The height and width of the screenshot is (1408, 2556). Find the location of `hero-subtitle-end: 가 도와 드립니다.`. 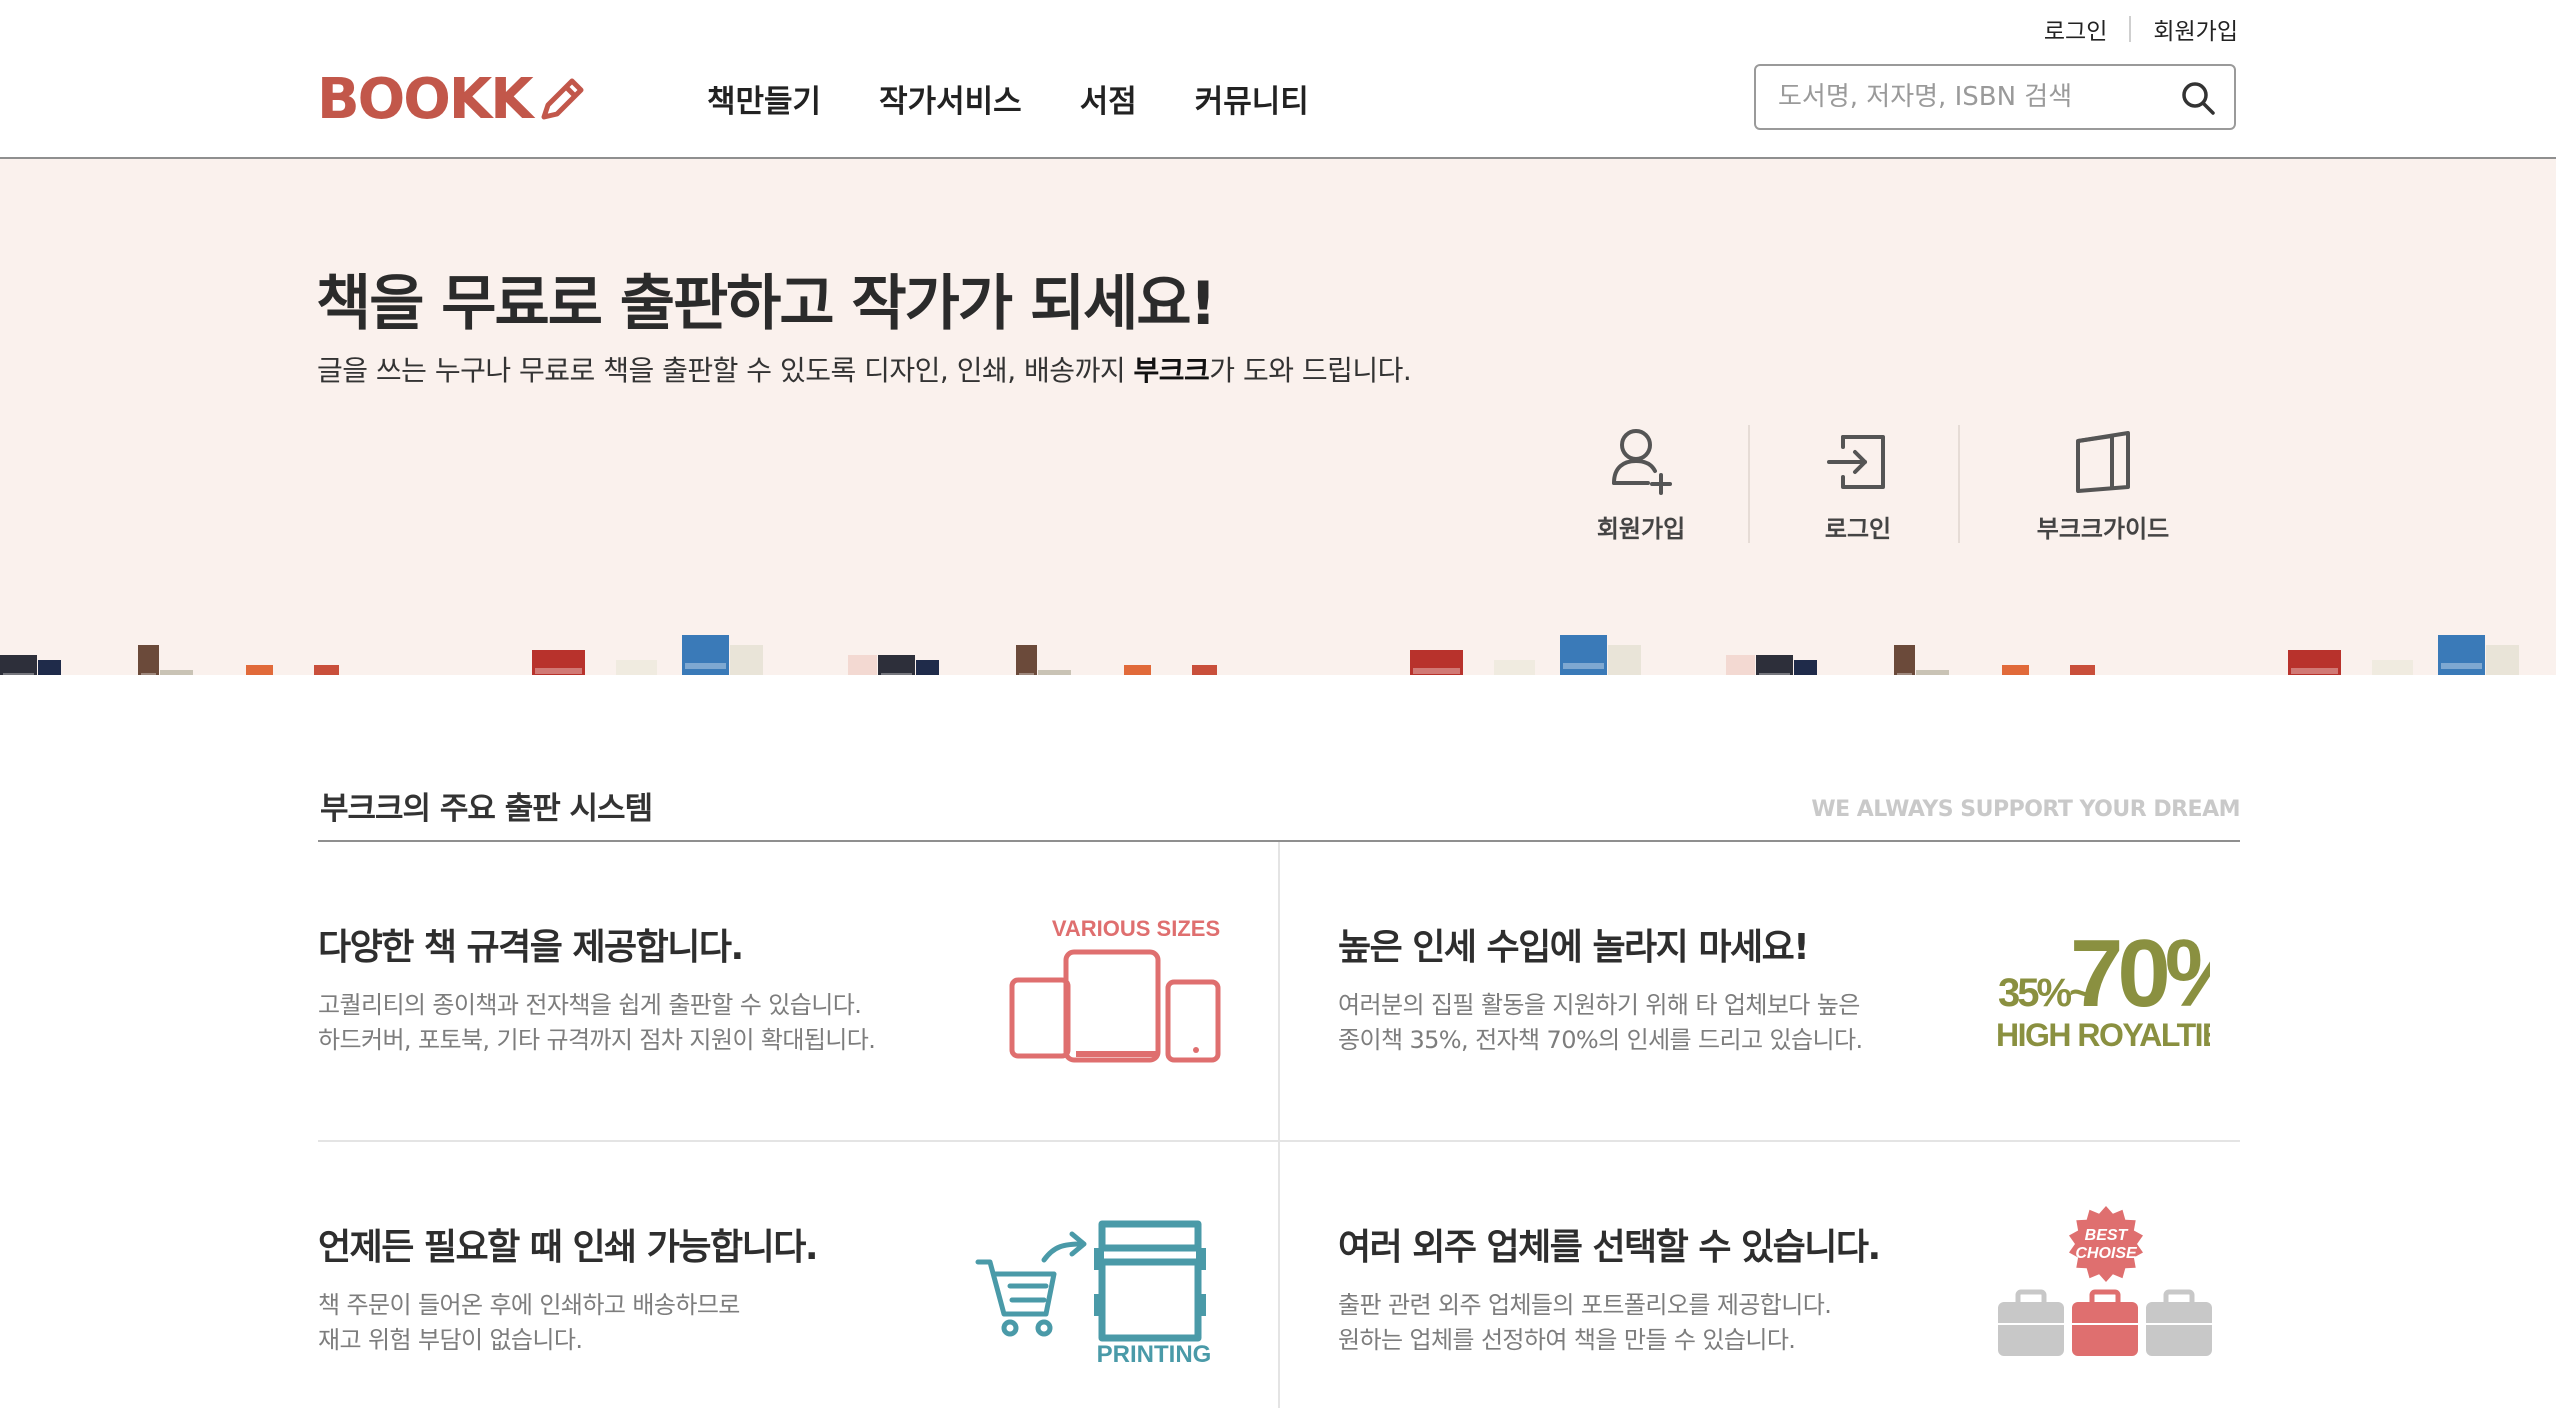

hero-subtitle-end: 가 도와 드립니다. is located at coordinates (1310, 370).